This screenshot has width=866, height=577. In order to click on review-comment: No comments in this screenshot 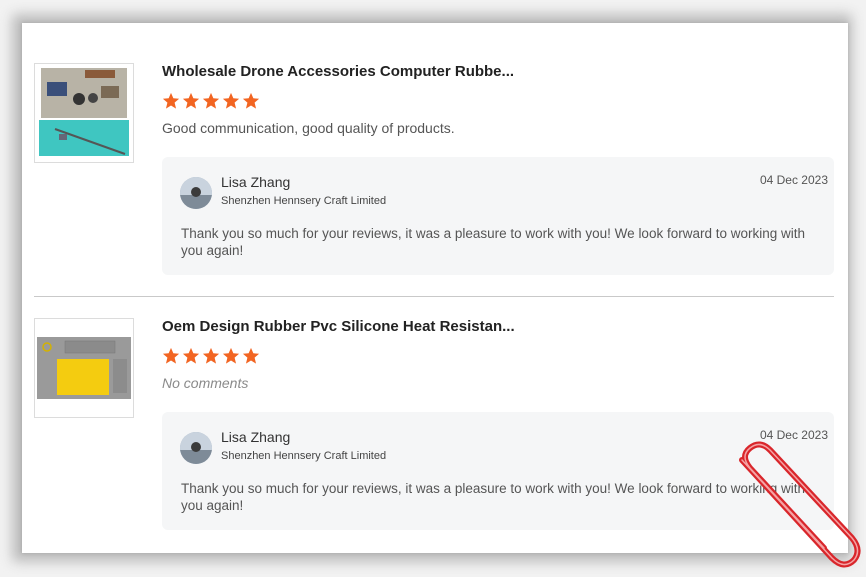, I will do `click(205, 383)`.